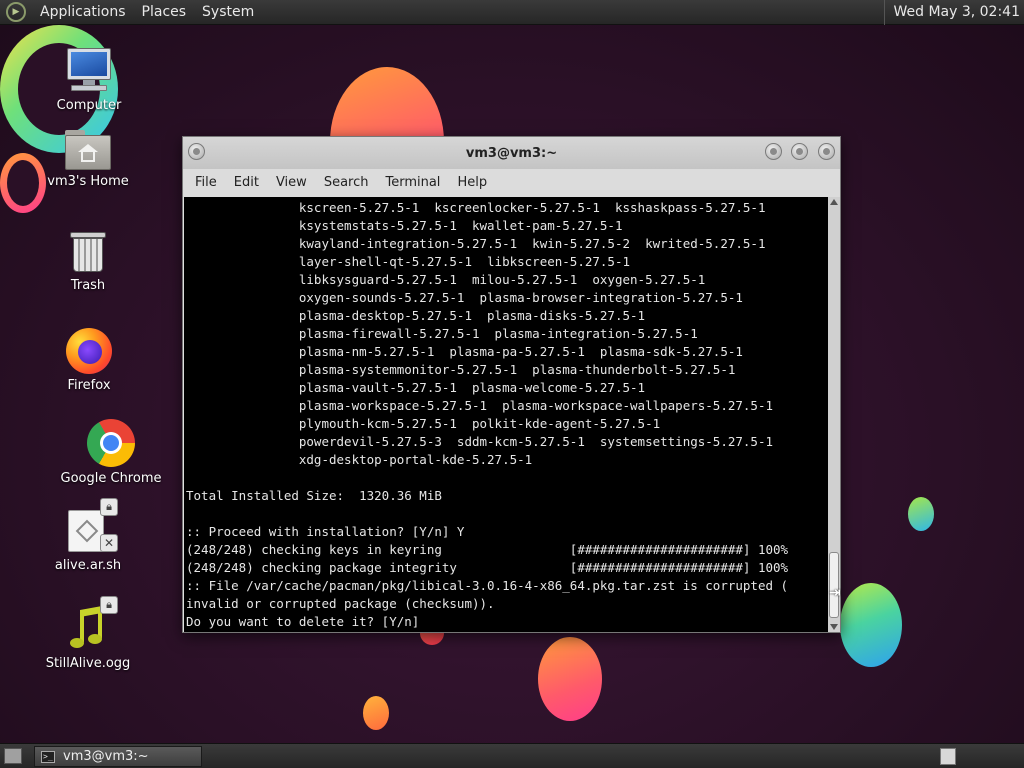  What do you see at coordinates (948, 756) in the screenshot?
I see `workspace-switcher` at bounding box center [948, 756].